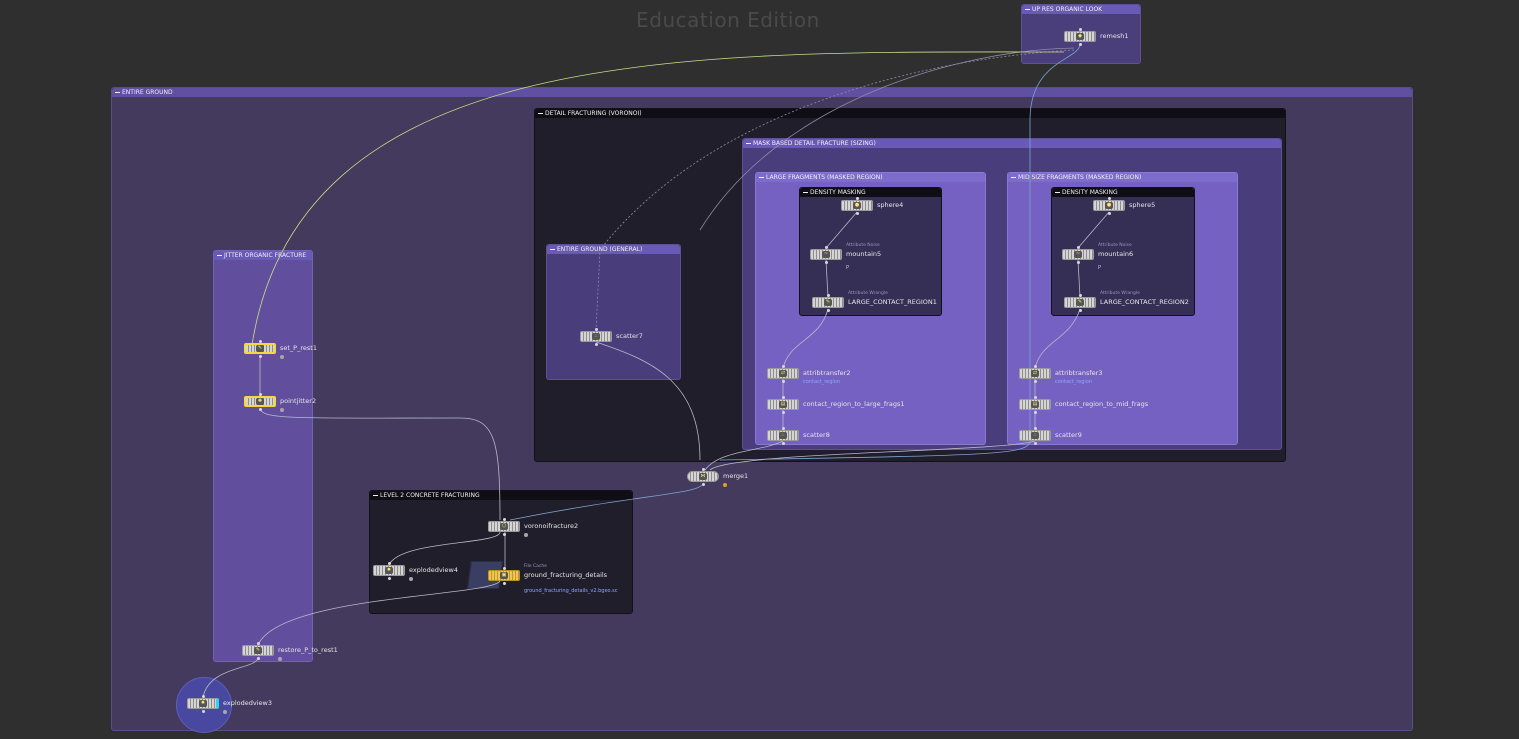 The width and height of the screenshot is (1519, 739). What do you see at coordinates (1102, 404) in the screenshot?
I see `node-label: contact_region_to_mid_frags` at bounding box center [1102, 404].